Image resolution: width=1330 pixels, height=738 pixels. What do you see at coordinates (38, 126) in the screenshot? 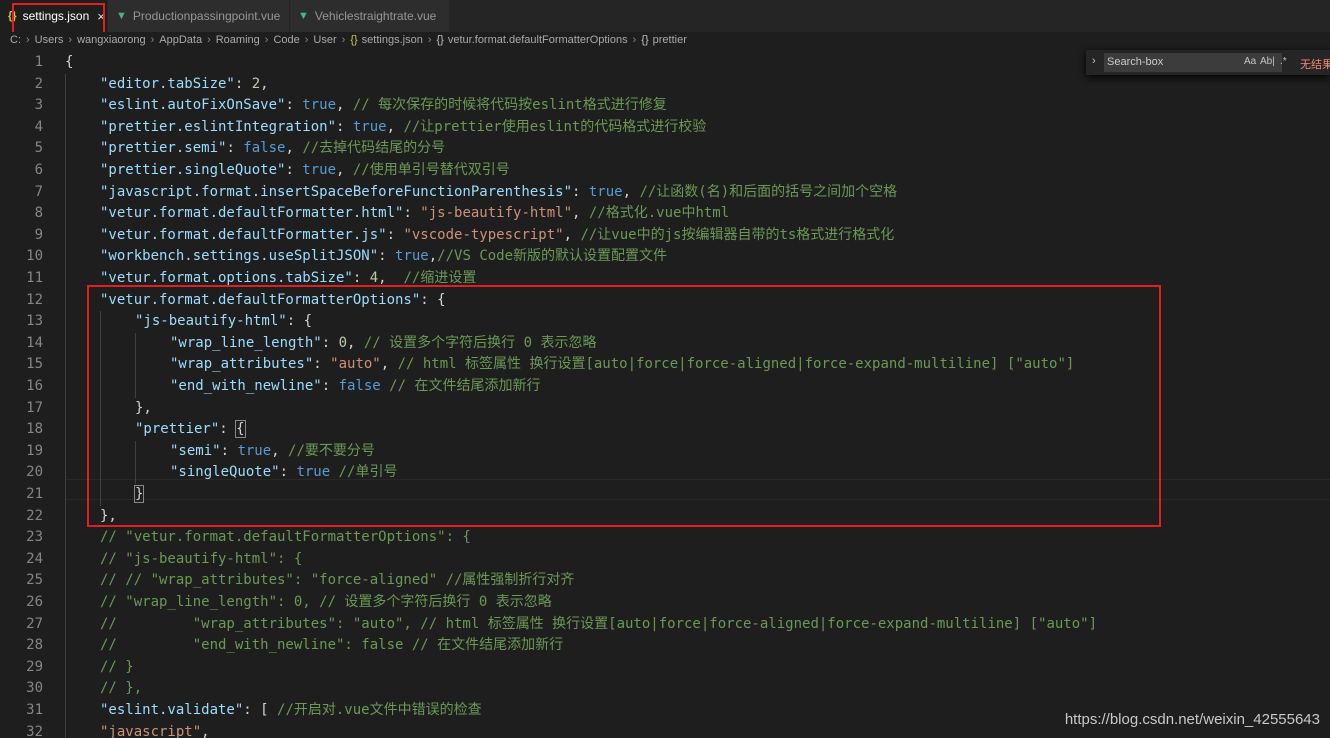
I see `line-number: 4` at bounding box center [38, 126].